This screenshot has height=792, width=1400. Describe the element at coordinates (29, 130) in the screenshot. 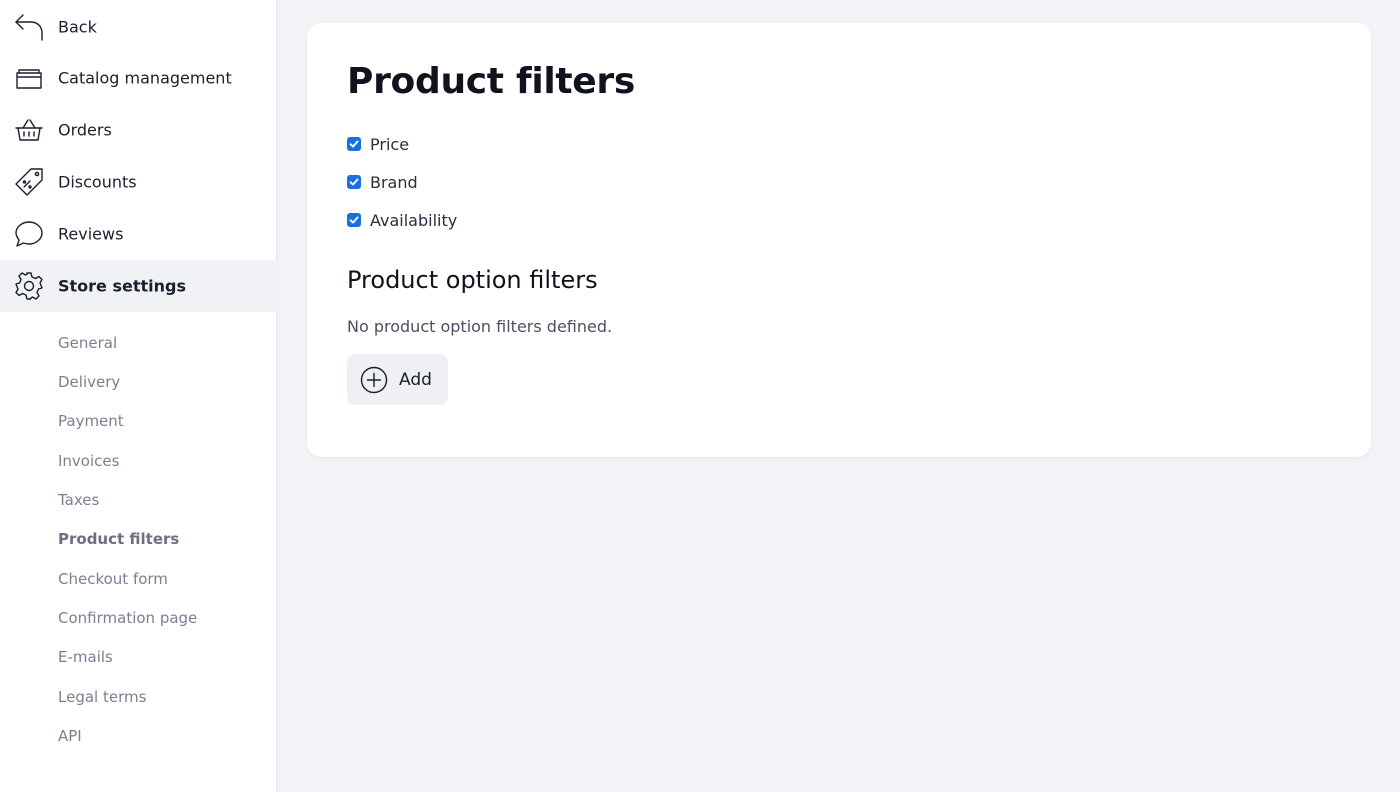

I see `basket-icon` at that location.